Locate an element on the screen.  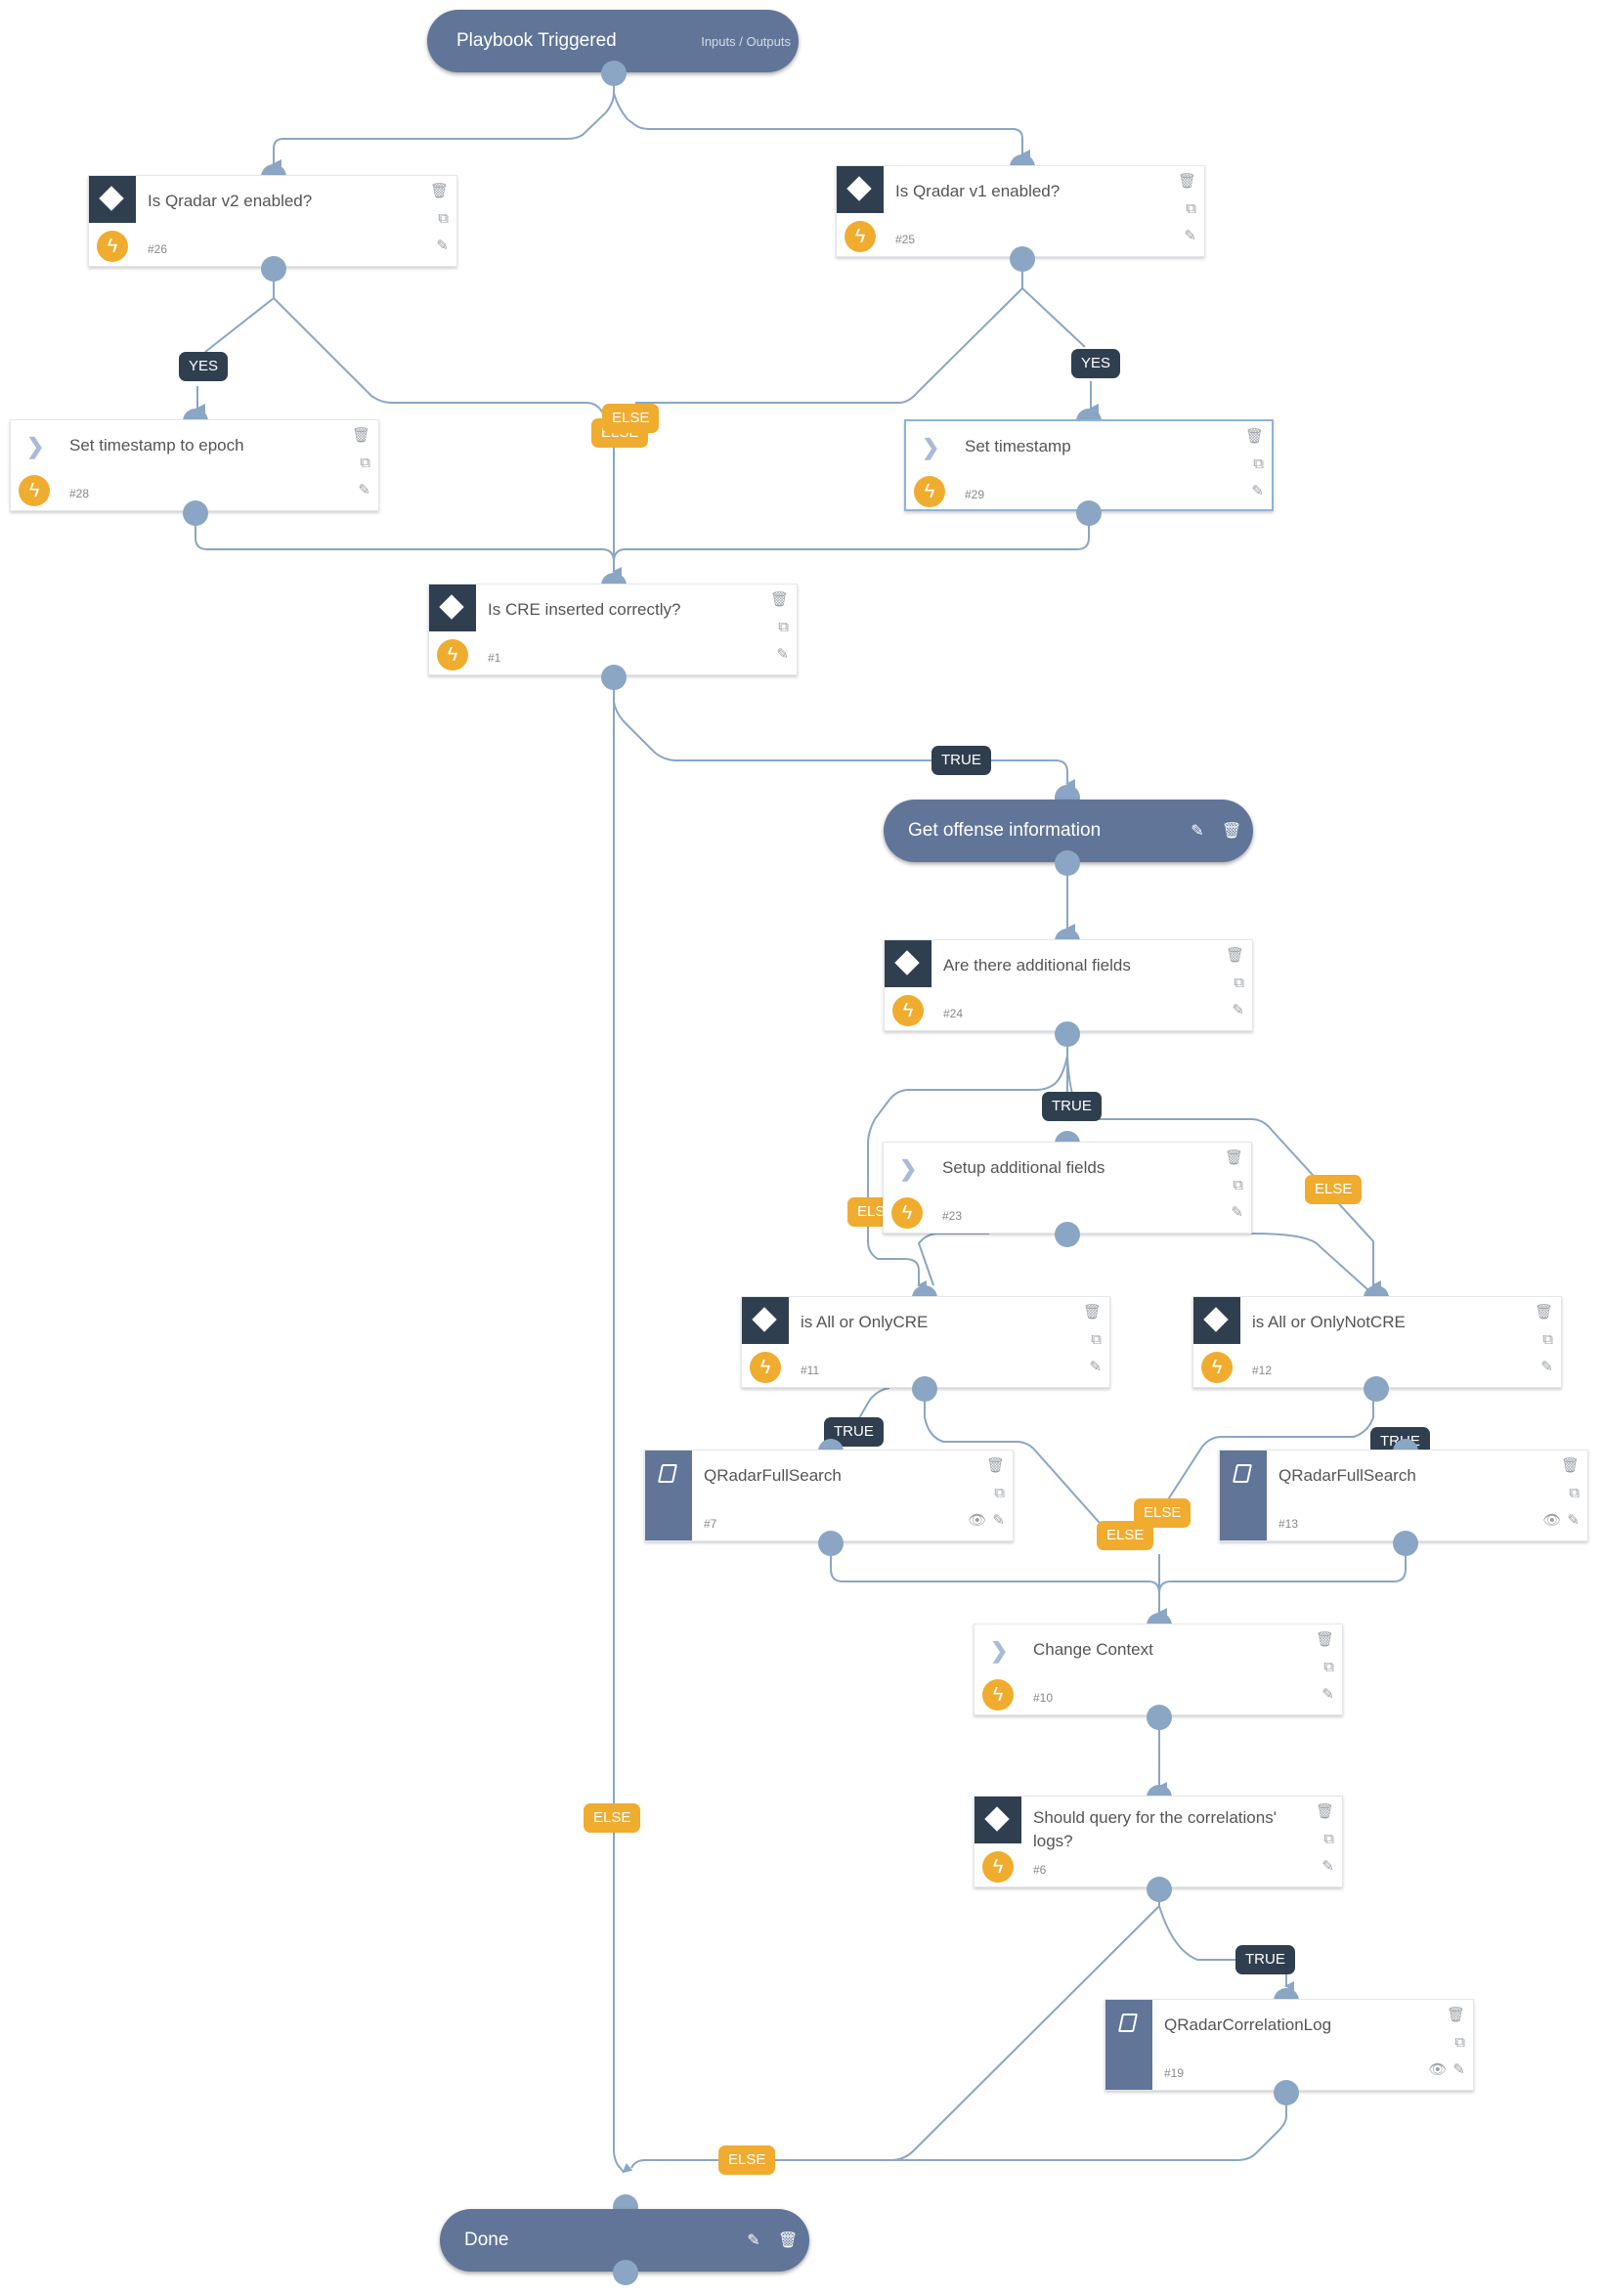
edge-label-yes: YES is located at coordinates (204, 367).